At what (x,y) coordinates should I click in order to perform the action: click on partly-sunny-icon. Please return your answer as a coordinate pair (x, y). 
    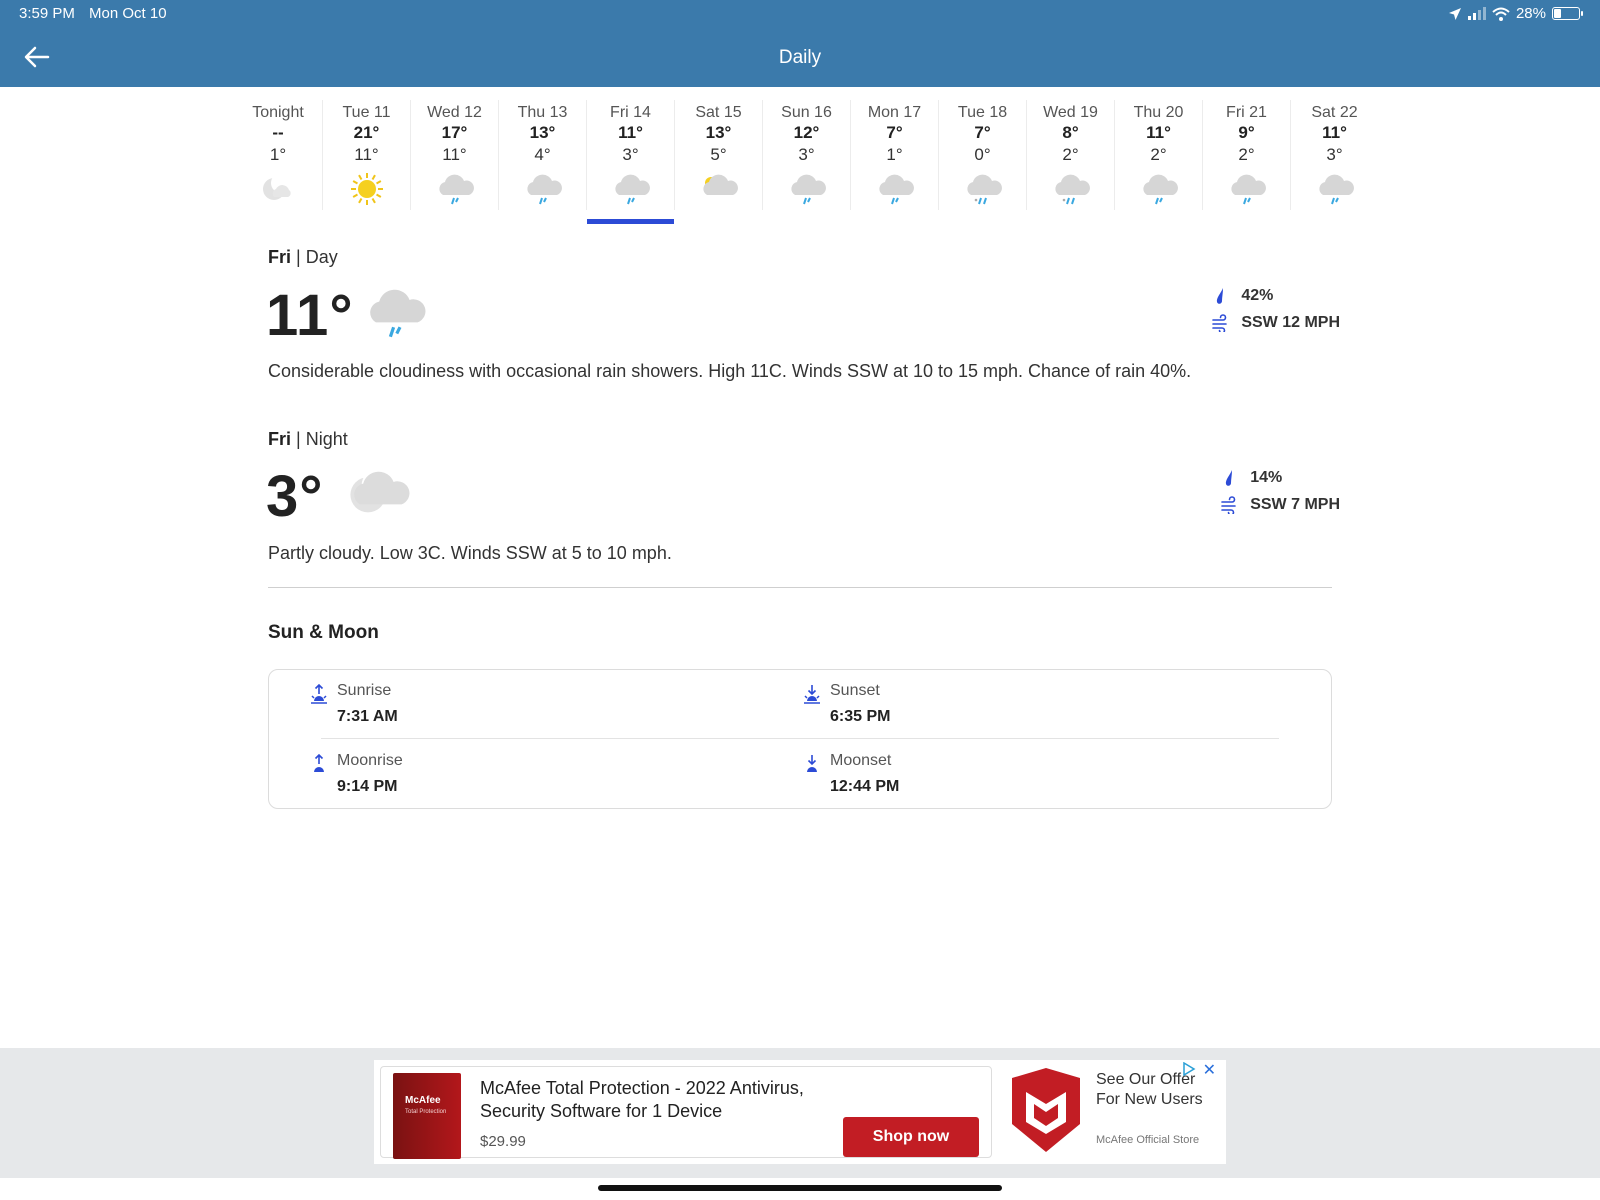
    Looking at the image, I should click on (719, 189).